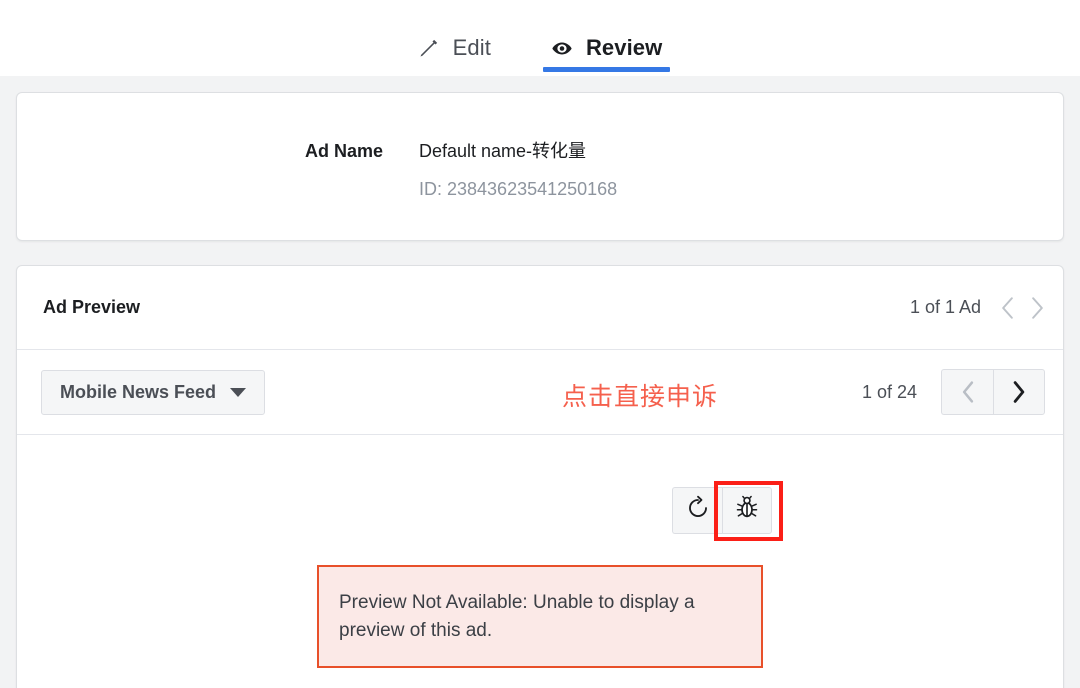 The image size is (1080, 688). I want to click on placement-pager-buttons, so click(993, 392).